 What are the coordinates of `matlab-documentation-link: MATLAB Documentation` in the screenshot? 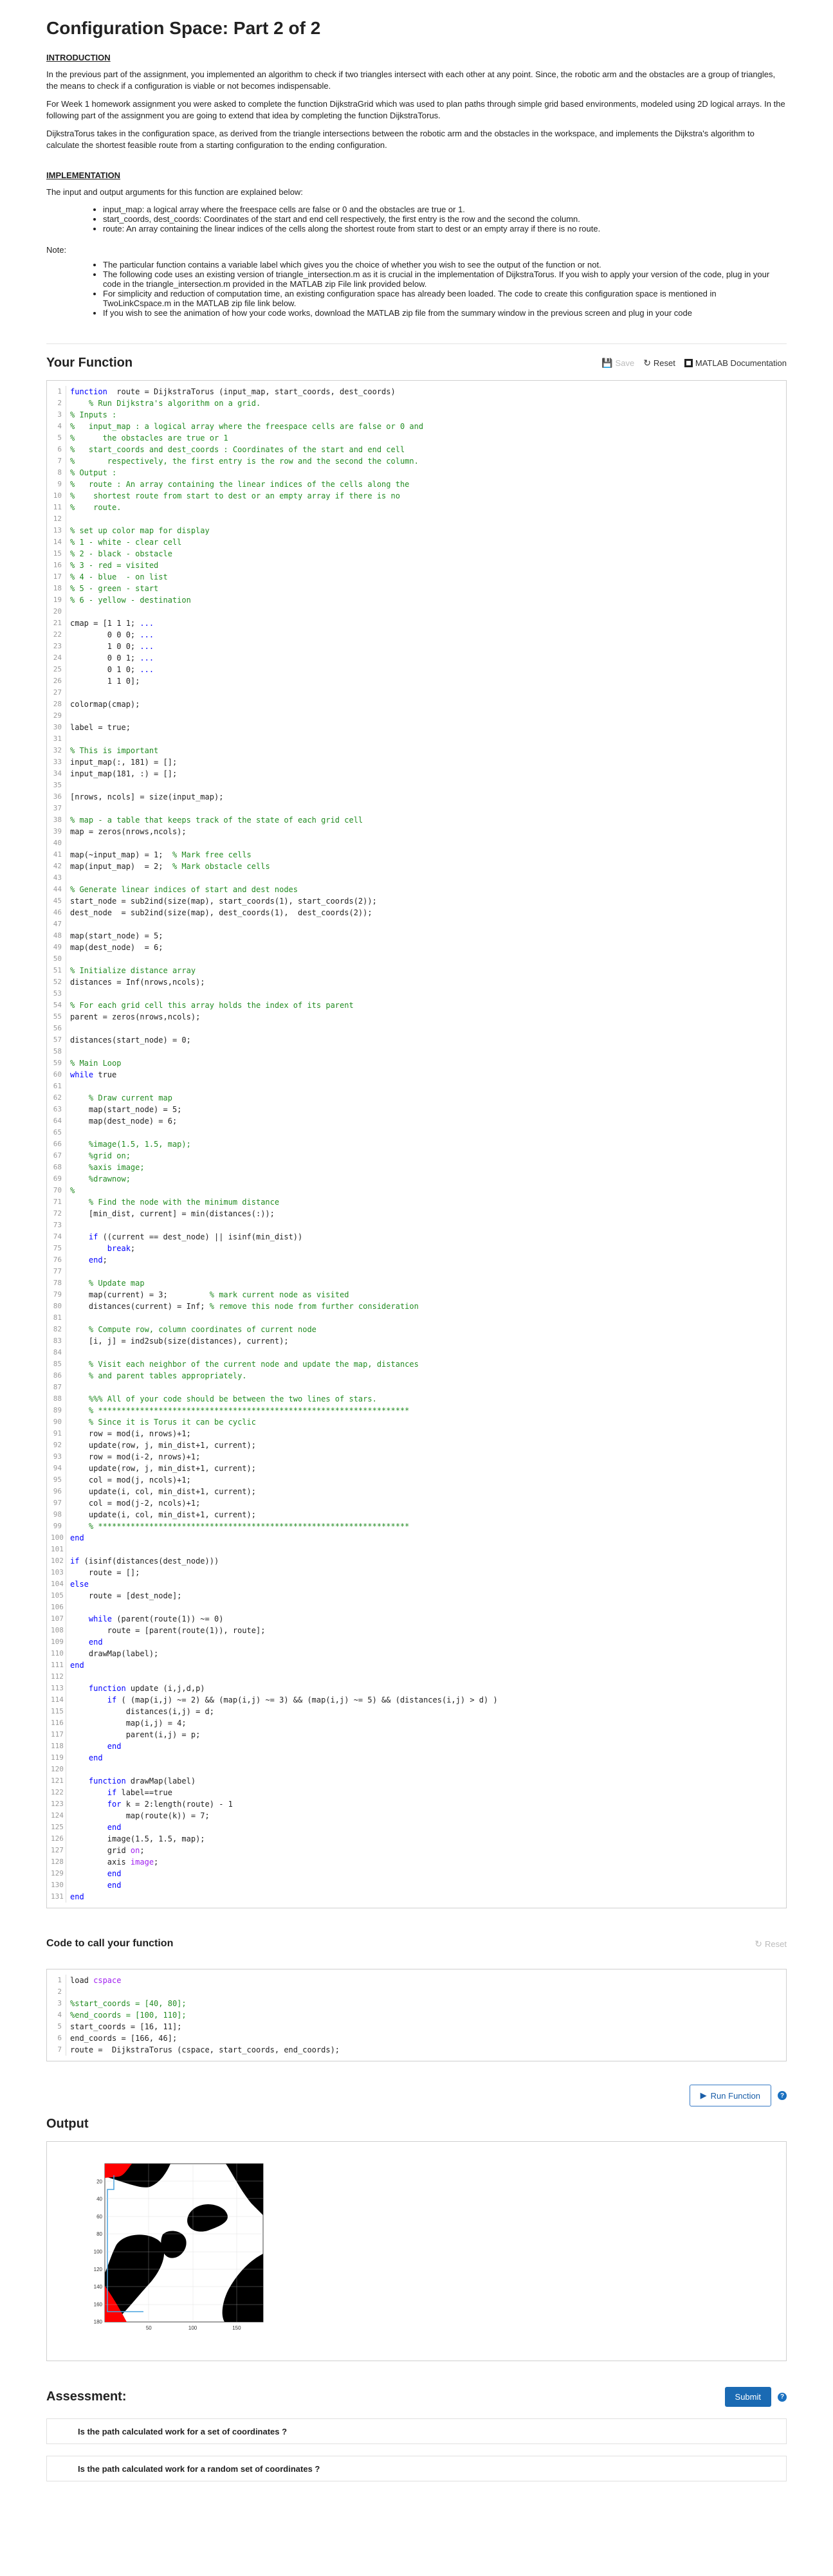 It's located at (735, 363).